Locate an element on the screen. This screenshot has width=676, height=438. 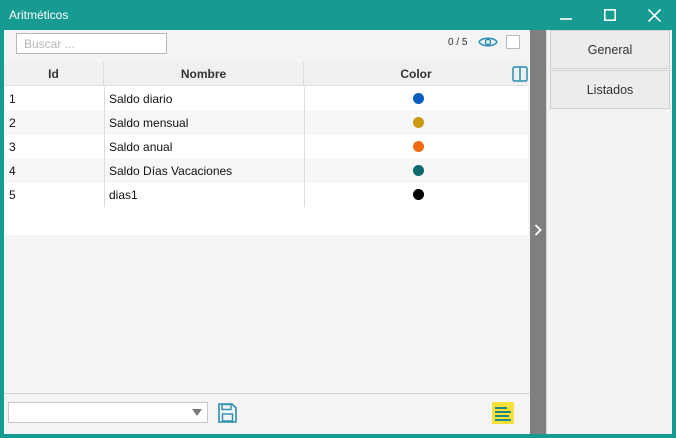
cell-nombre: Saldo mensual is located at coordinates (149, 123).